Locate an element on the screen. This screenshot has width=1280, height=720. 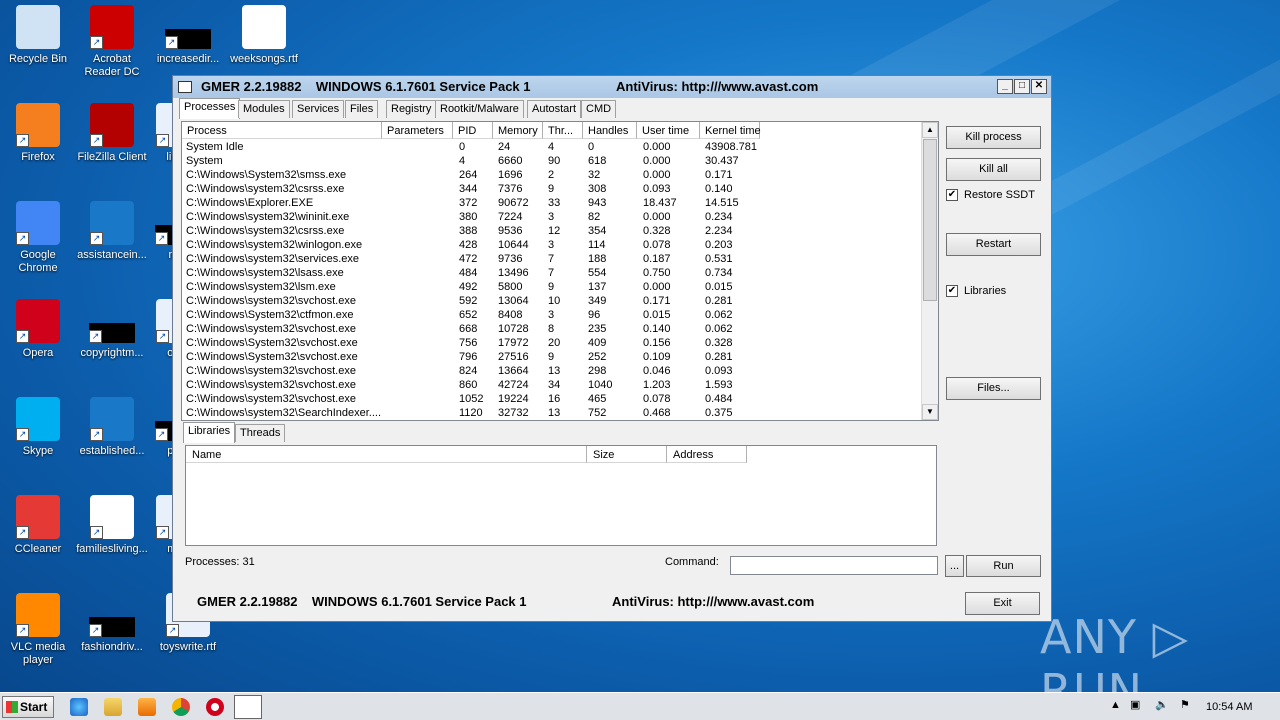
process-kernel-cell: 0.093 is located at coordinates (719, 371).